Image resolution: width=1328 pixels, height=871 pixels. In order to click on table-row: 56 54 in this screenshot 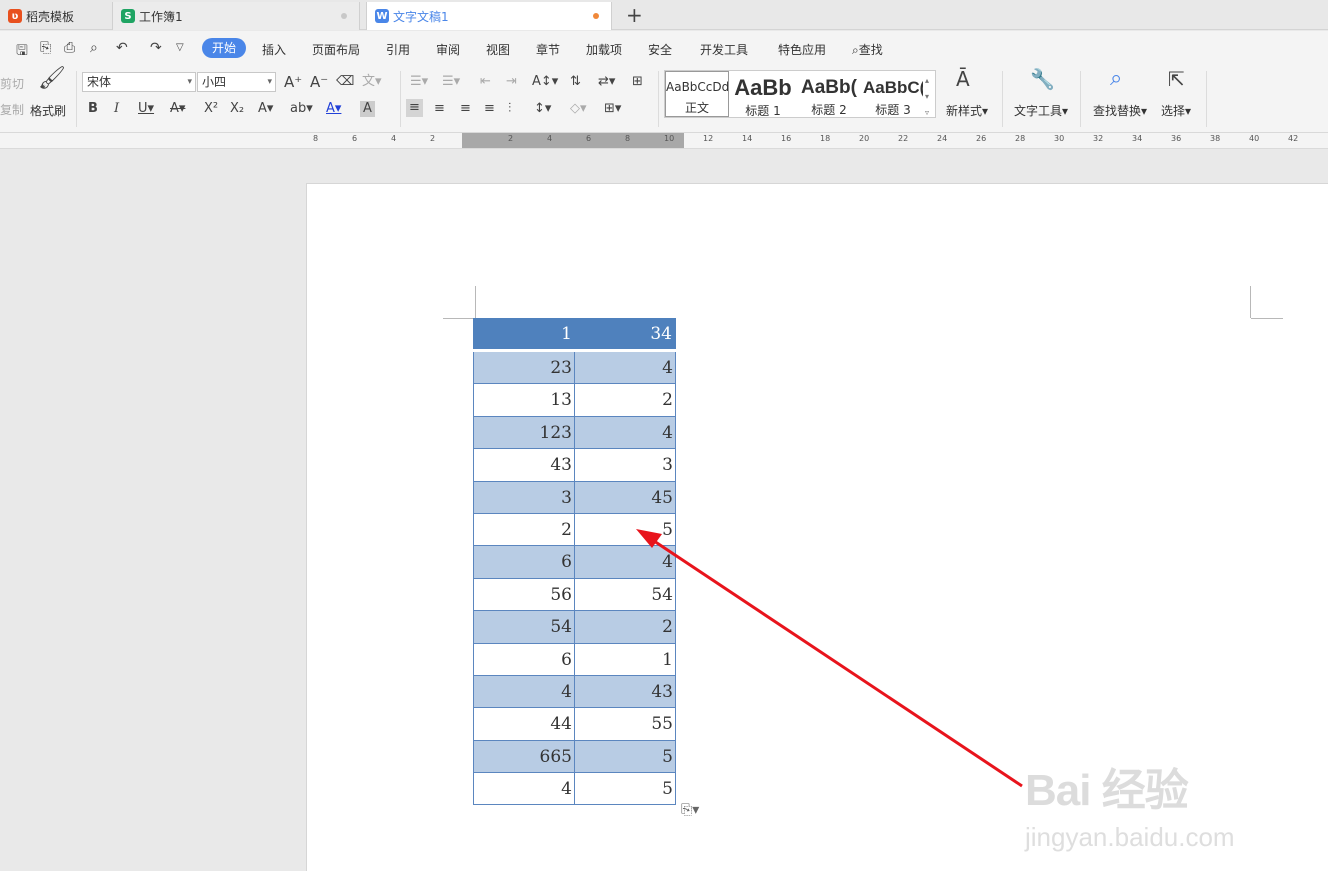, I will do `click(574, 595)`.